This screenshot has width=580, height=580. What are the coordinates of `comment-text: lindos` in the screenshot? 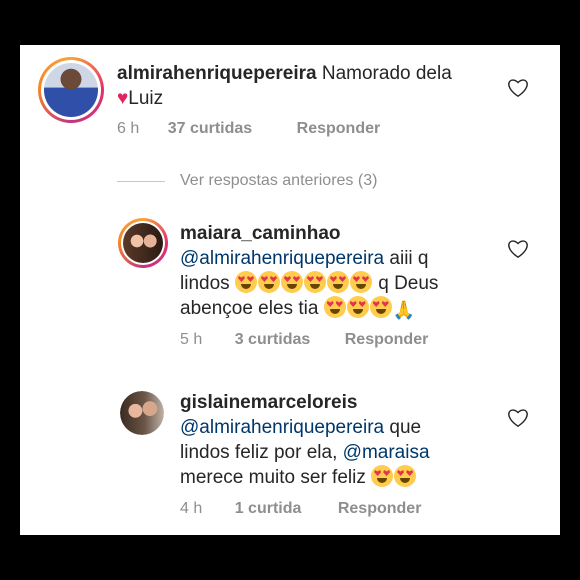 It's located at (205, 283).